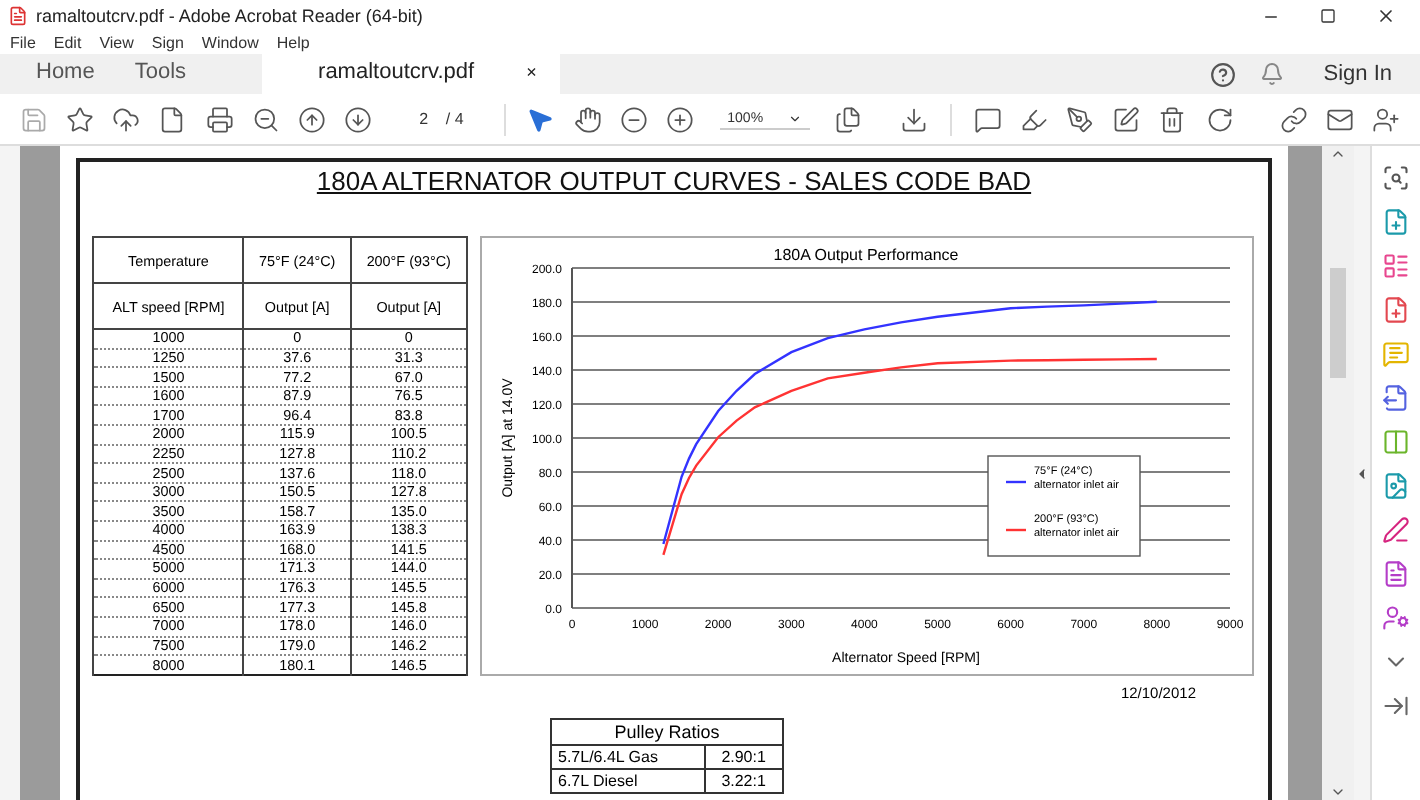 This screenshot has width=1420, height=800. I want to click on export-pdf-icon, so click(1396, 222).